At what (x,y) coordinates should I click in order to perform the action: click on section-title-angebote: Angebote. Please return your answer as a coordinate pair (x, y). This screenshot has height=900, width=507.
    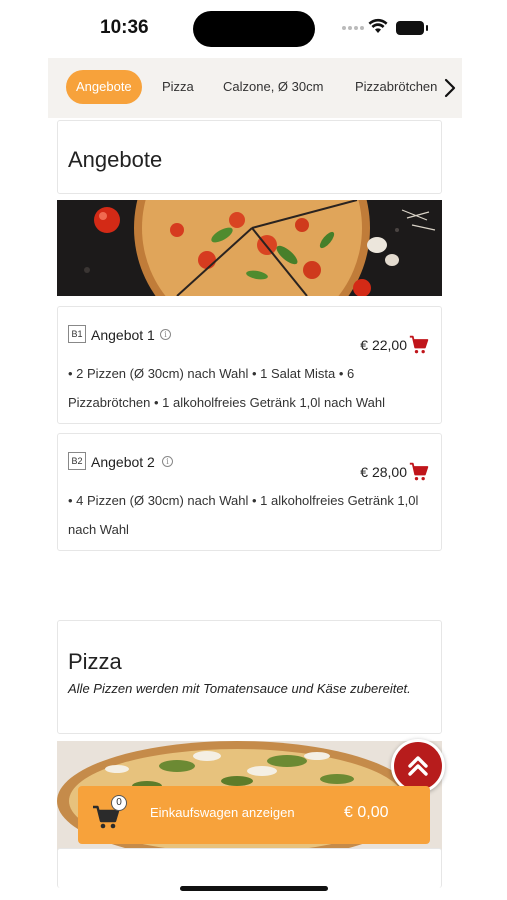
    Looking at the image, I should click on (115, 159).